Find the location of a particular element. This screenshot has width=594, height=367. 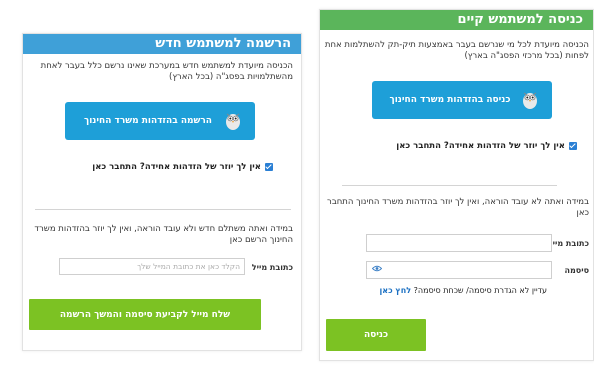

new-user-no-id-option: אין לך יוזר של הזדהות אחידה? התחבר כאן is located at coordinates (182, 167).